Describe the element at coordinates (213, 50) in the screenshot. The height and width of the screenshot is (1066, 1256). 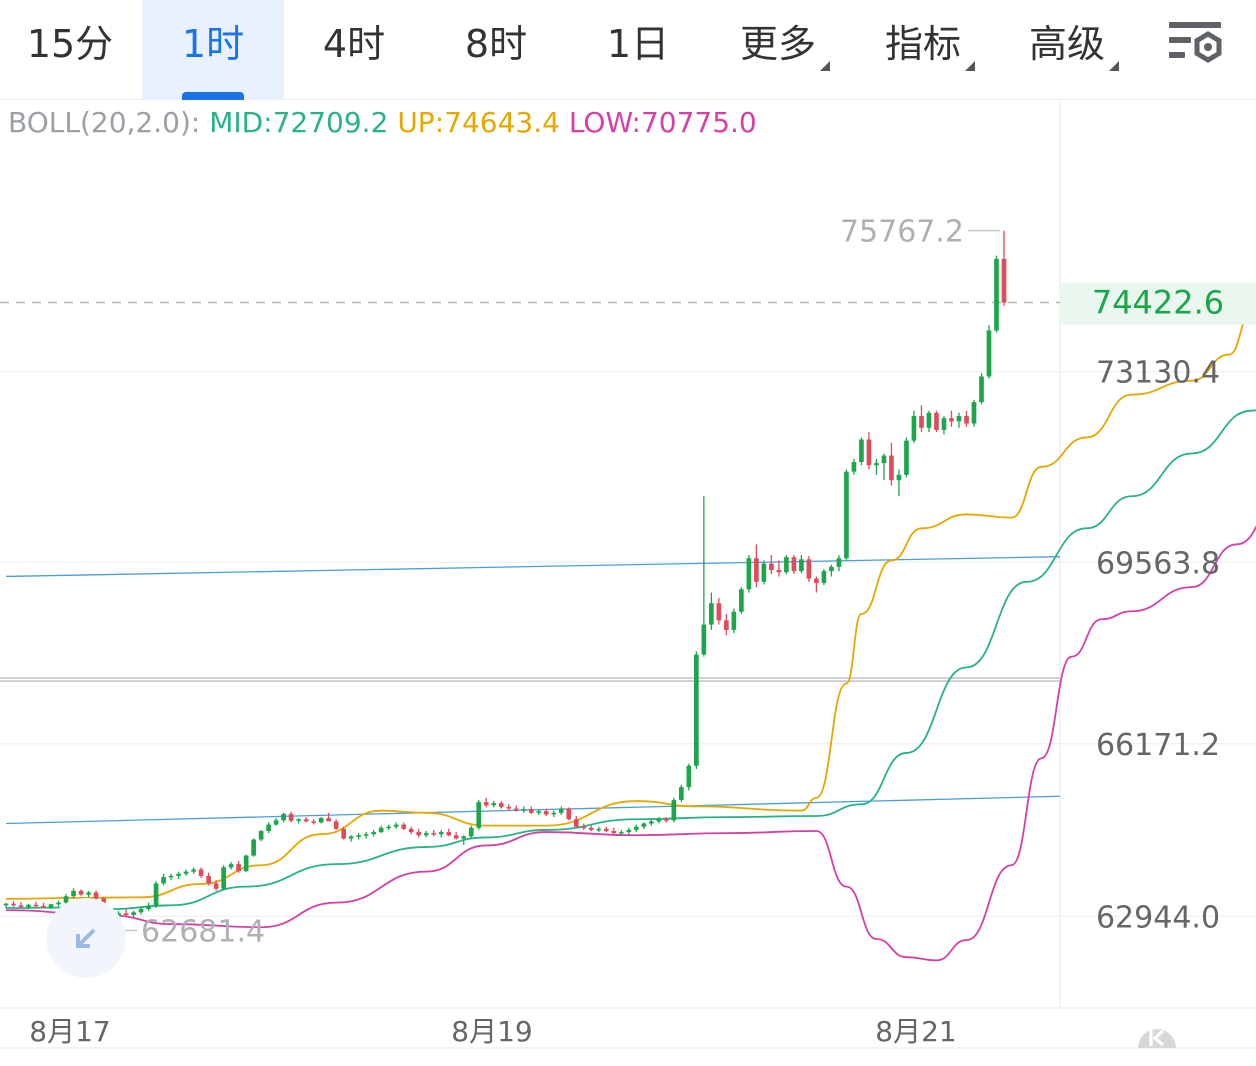
I see `tab-1hour: 1时` at that location.